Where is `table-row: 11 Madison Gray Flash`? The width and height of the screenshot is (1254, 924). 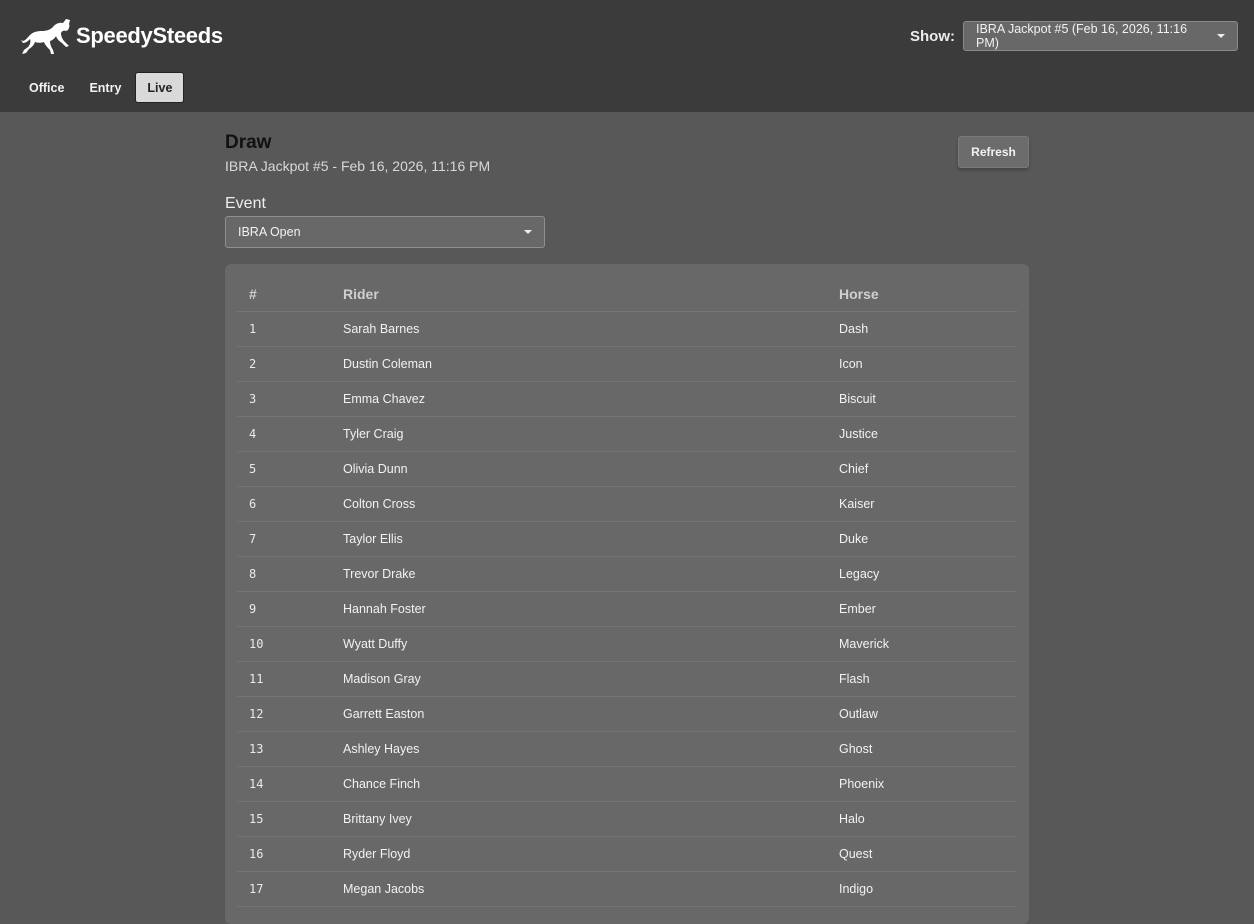 table-row: 11 Madison Gray Flash is located at coordinates (627, 679).